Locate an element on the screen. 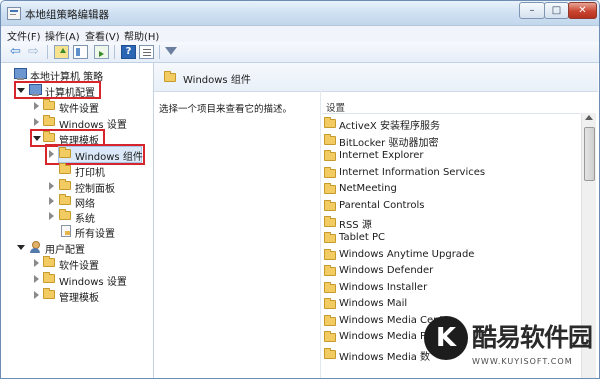 This screenshot has width=600, height=379. tree-item-user-admin-templates: 管理模板 is located at coordinates (77, 296).